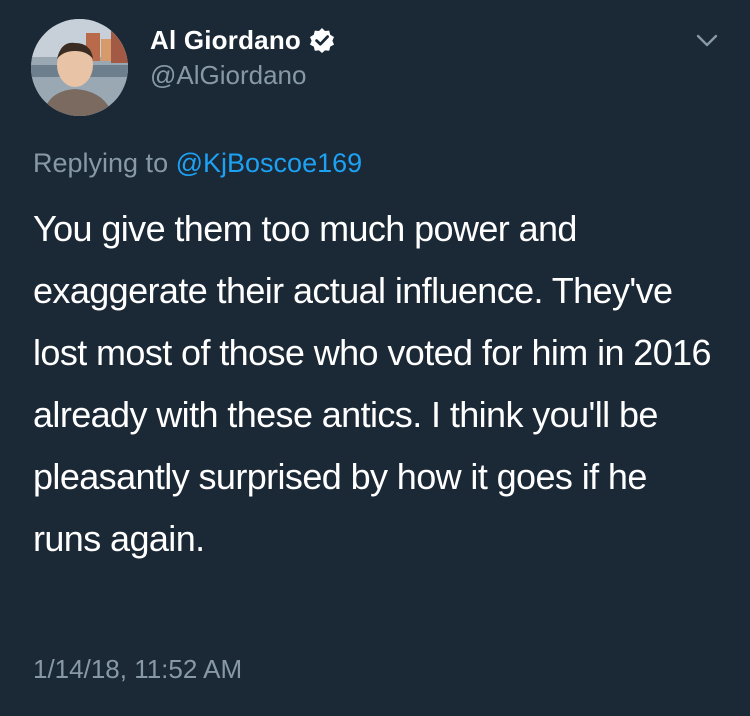 The image size is (750, 716). I want to click on author-name-row: Al Giordano, so click(242, 40).